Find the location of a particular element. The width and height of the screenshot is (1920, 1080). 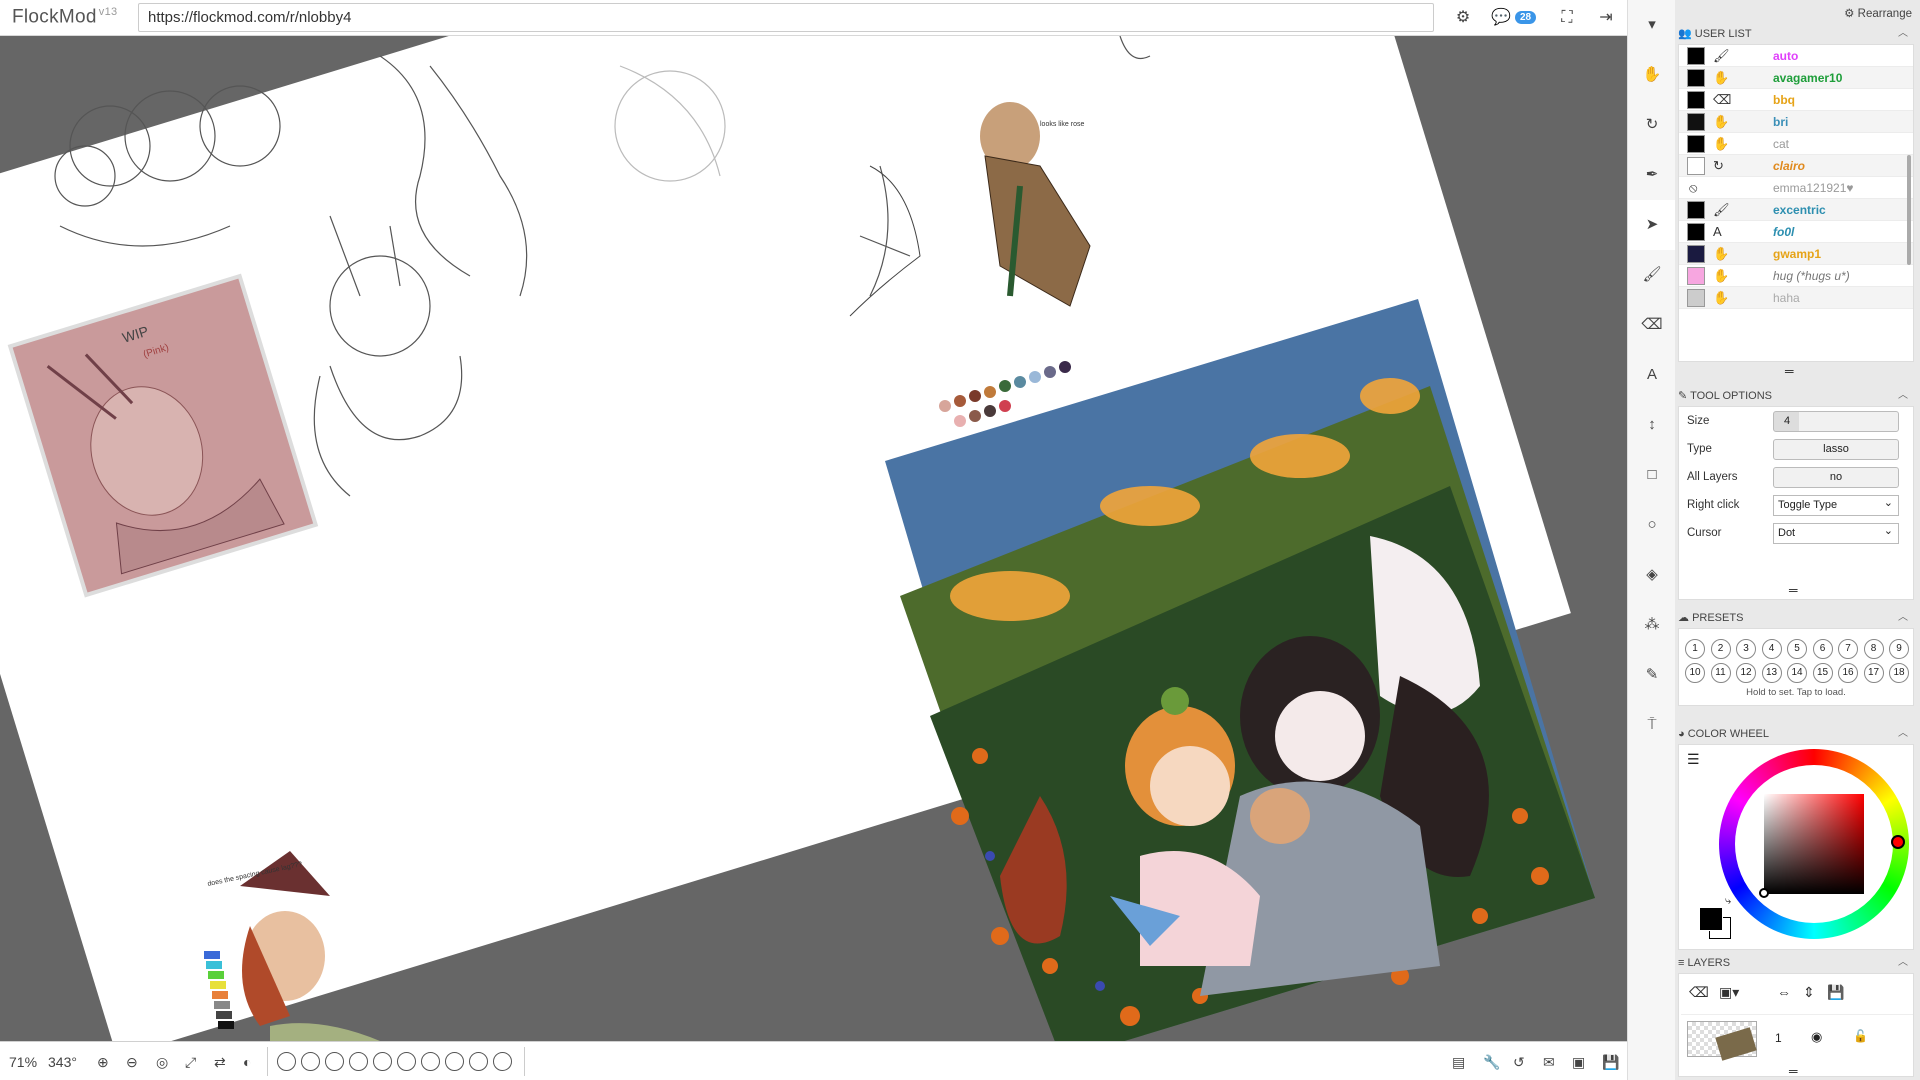

reset-view-icon: ◎ is located at coordinates (162, 1062).